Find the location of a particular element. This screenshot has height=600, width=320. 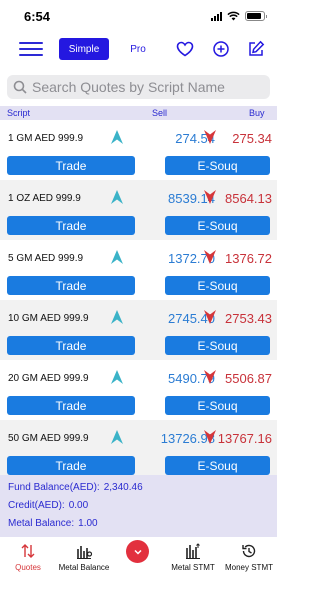

credit-balance: Credit(AED): 0.00 is located at coordinates (48, 505).